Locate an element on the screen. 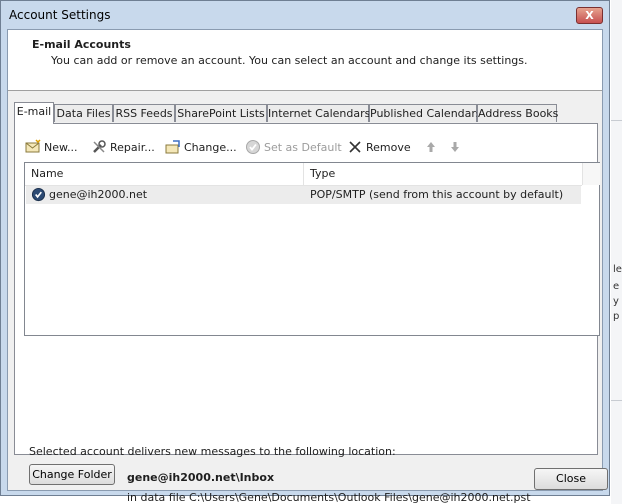 This screenshot has height=504, width=622. new-mail-icon is located at coordinates (33, 147).